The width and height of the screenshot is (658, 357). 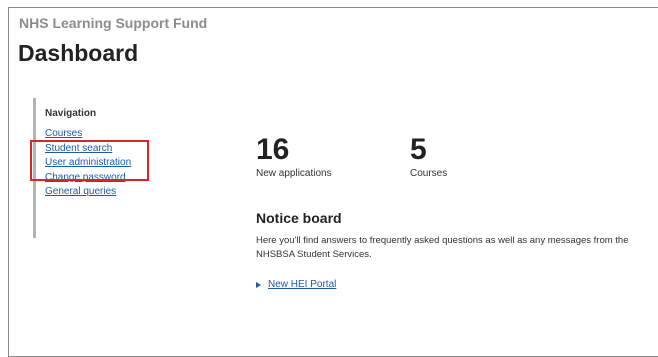 What do you see at coordinates (429, 173) in the screenshot?
I see `courses-label: Courses` at bounding box center [429, 173].